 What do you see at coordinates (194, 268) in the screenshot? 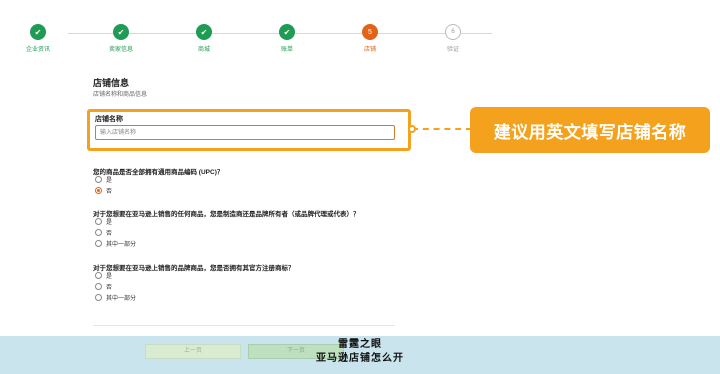
I see `question-trademark: 对于您想要在亚马逊上销售的品牌商品，您是否拥有其官方注册商标？` at bounding box center [194, 268].